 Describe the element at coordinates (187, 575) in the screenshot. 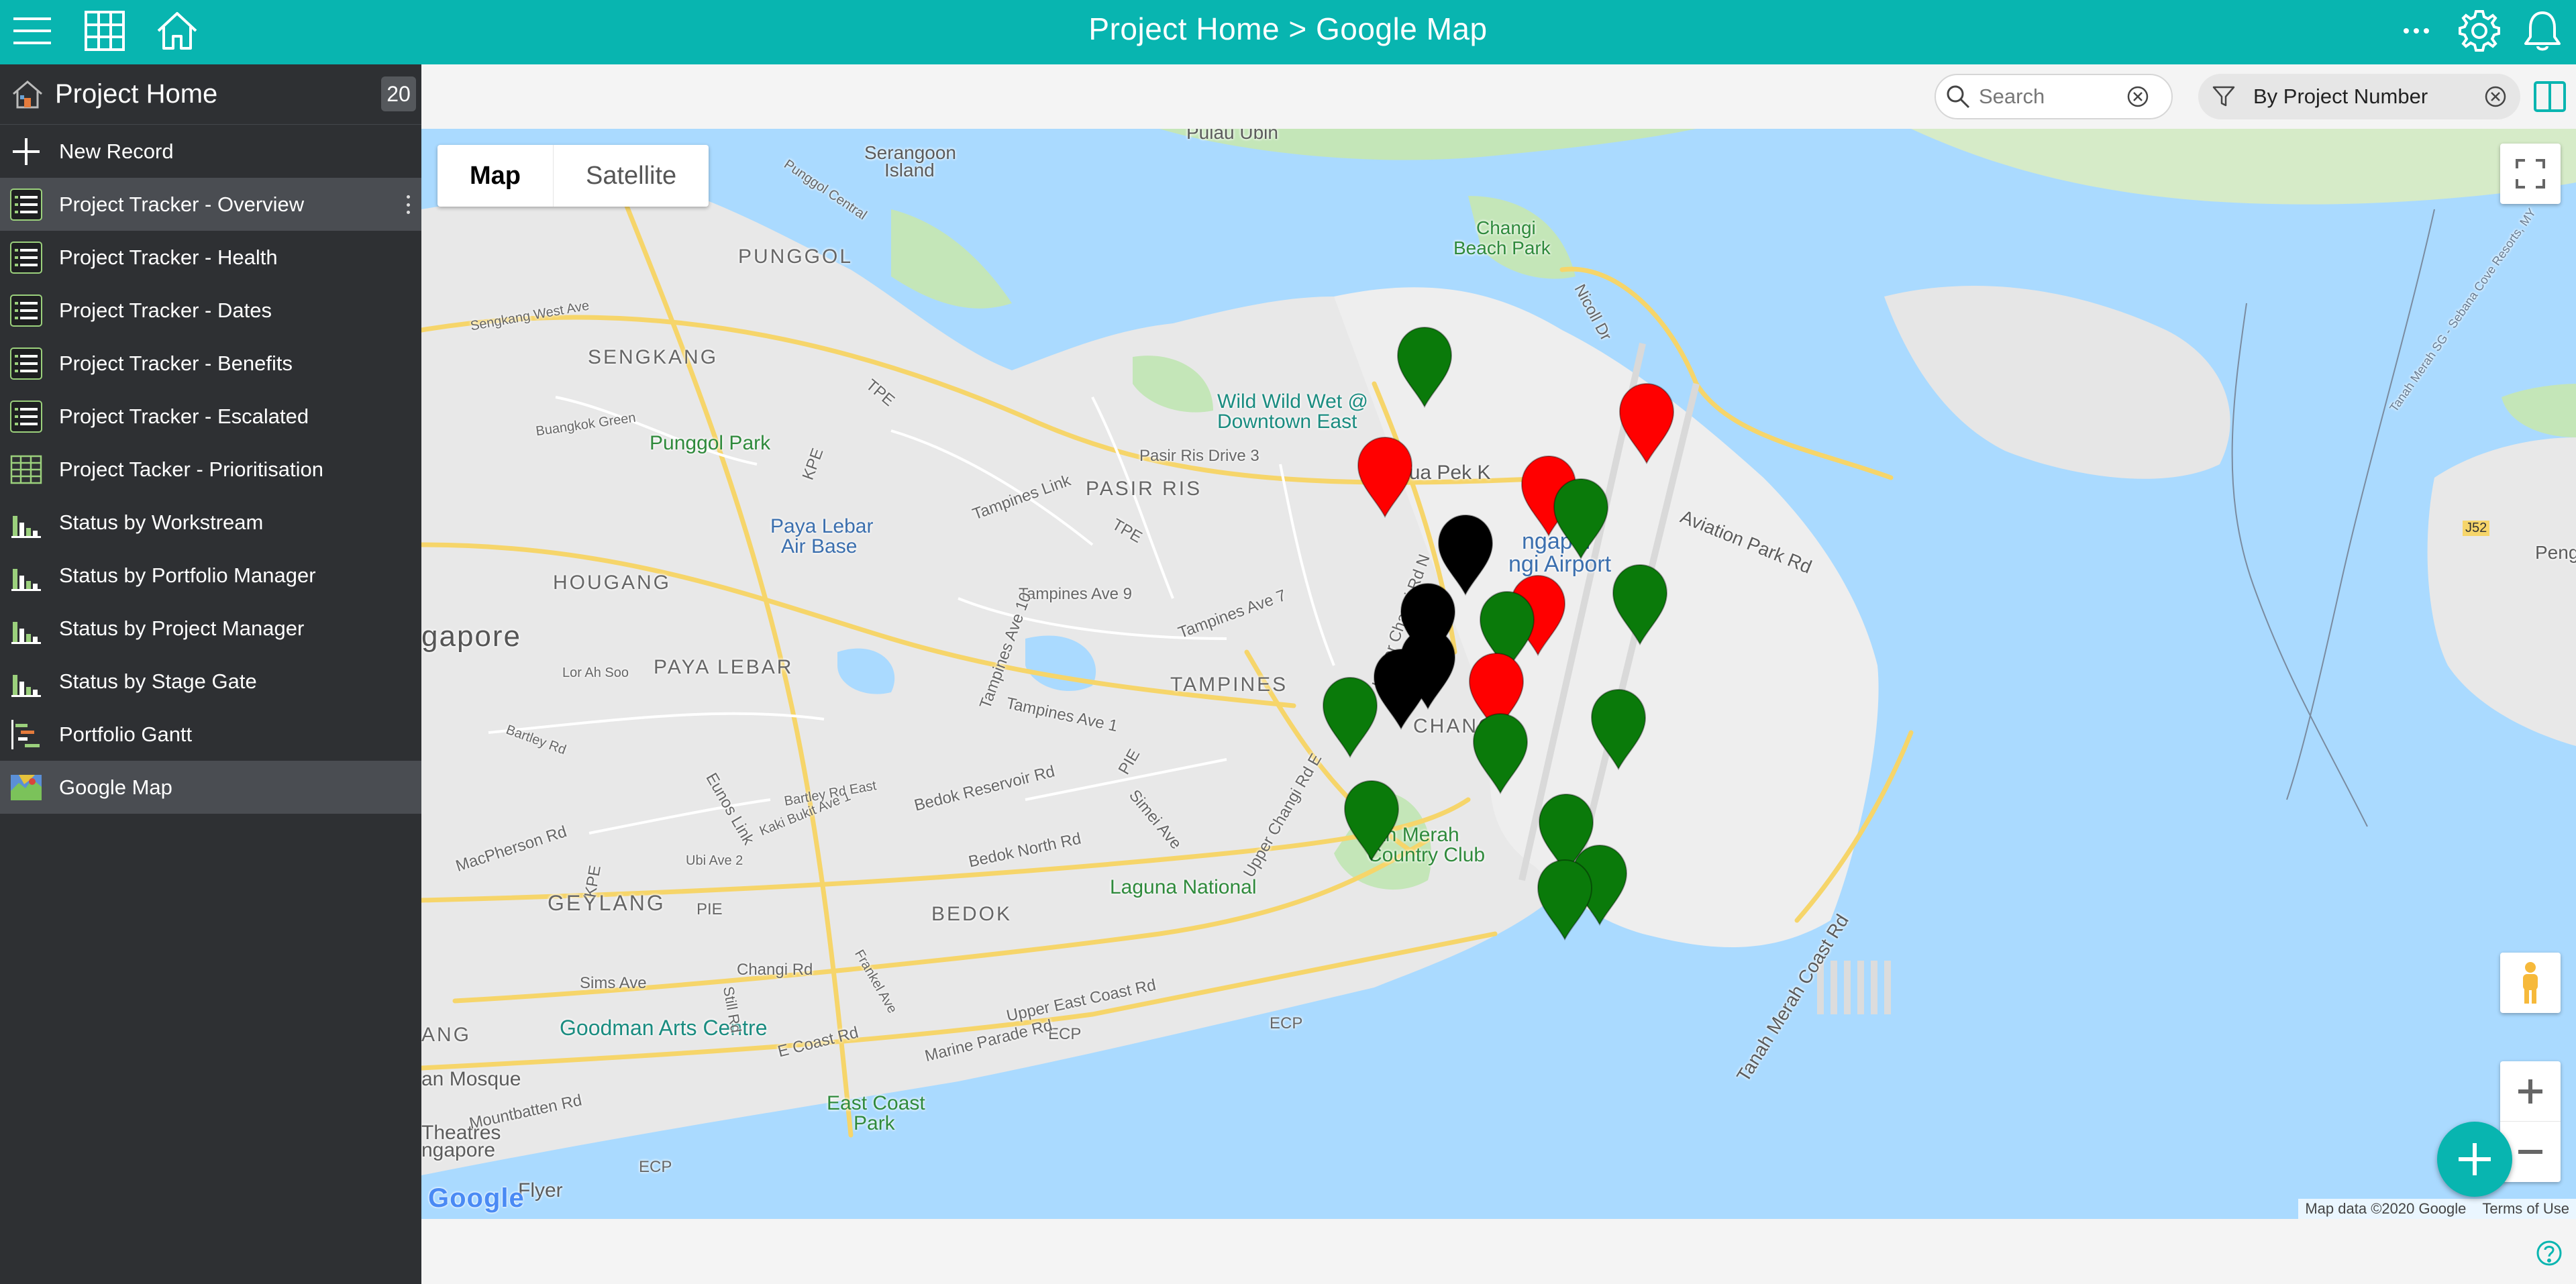

I see `sidebar-item-label: Status by Portfolio Manager` at that location.